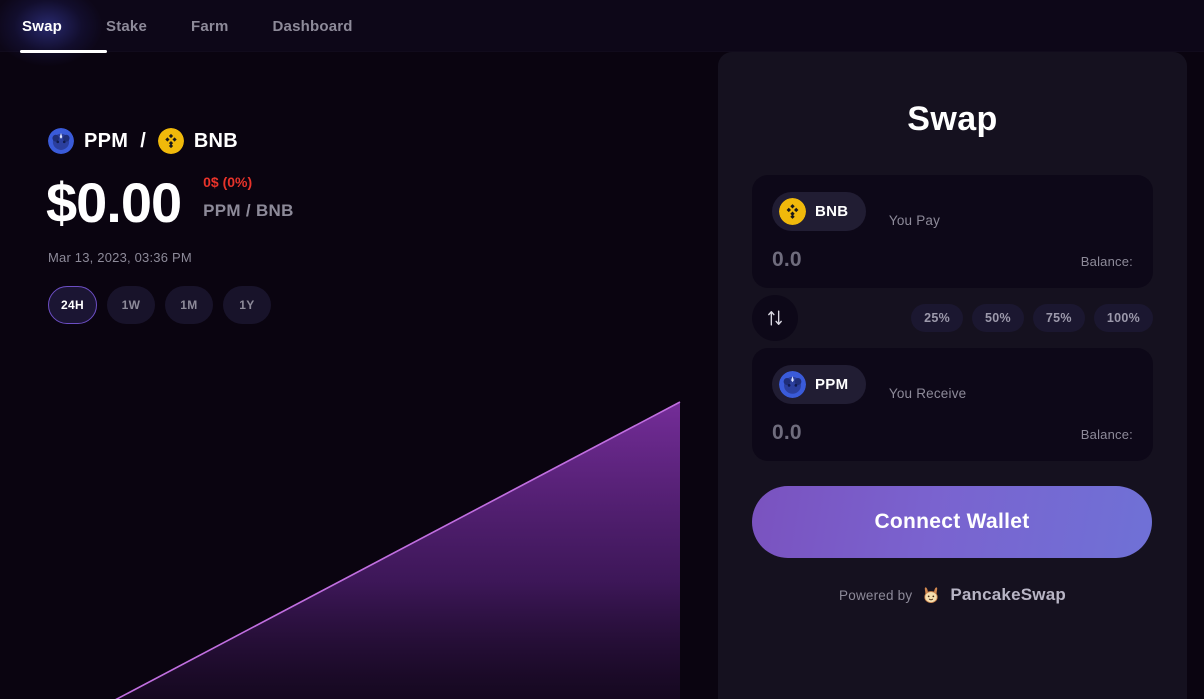  I want to click on nav-tab-farm: Farm, so click(209, 26).